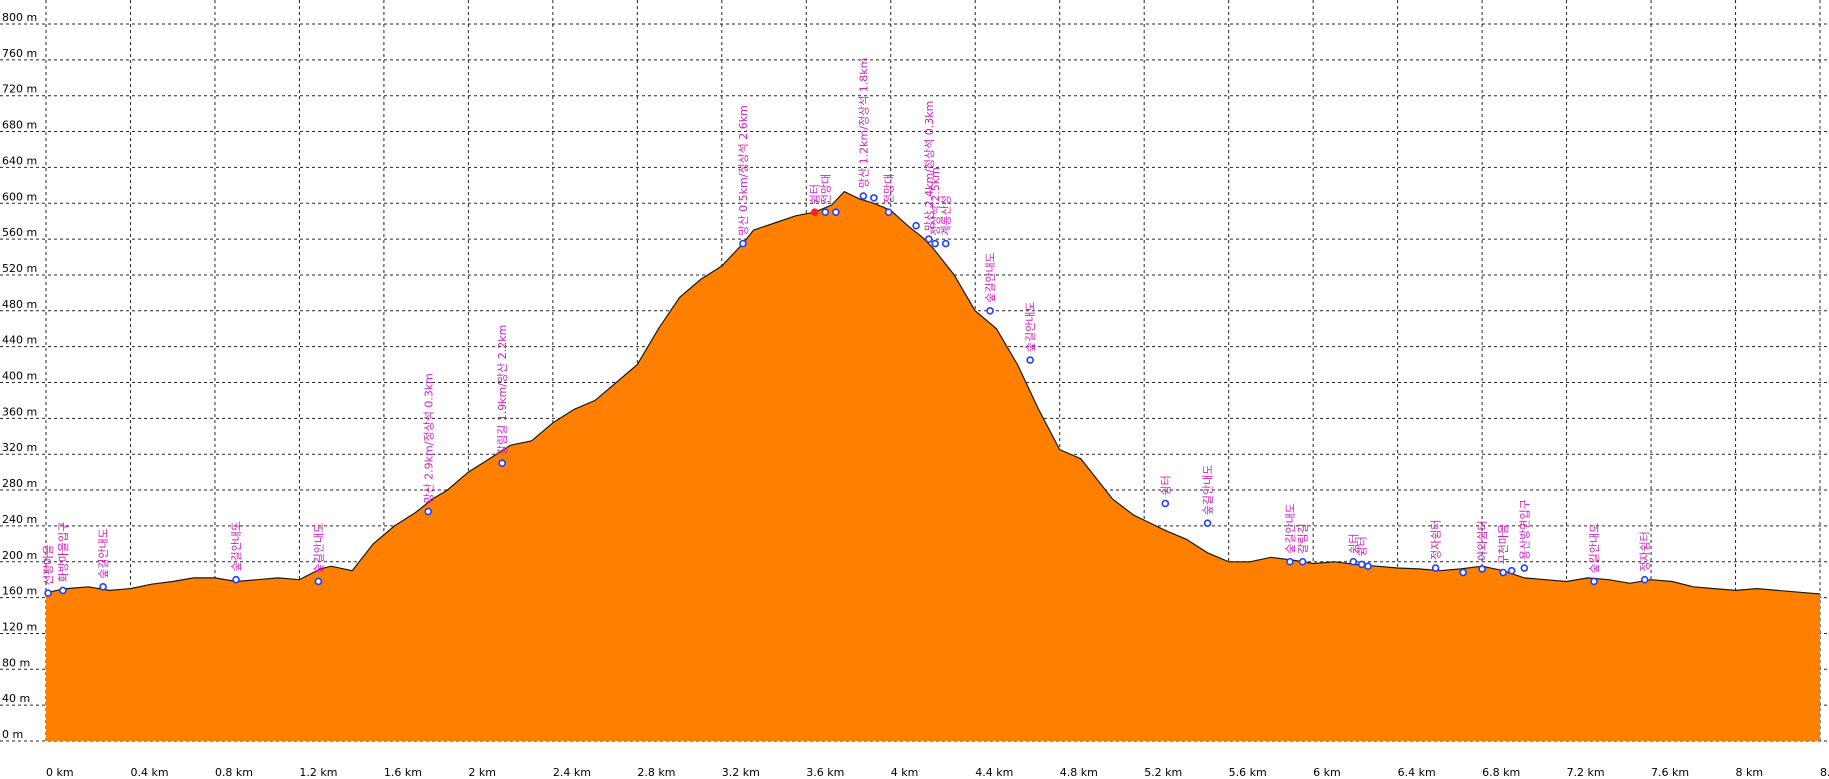 Image resolution: width=1829 pixels, height=779 pixels. I want to click on x-tick-label: 4.8 km, so click(1079, 772).